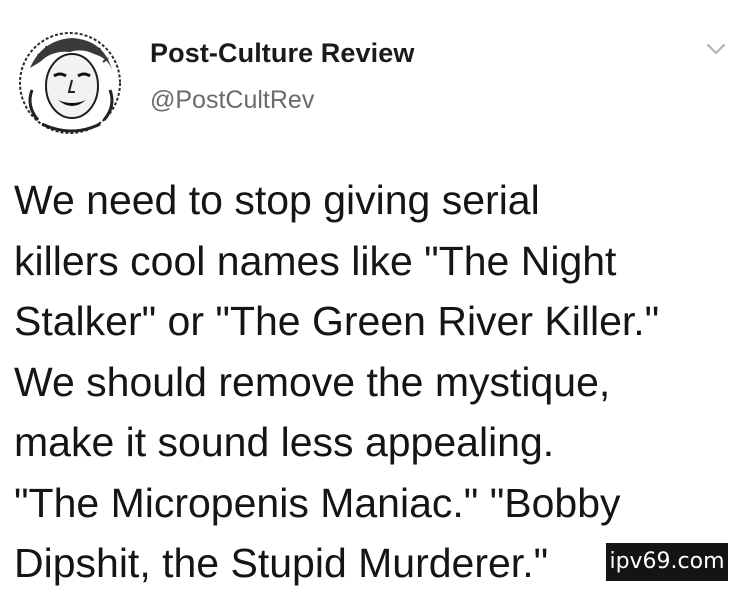 This screenshot has height=602, width=750. I want to click on tweet-line: Stalker" or "The Green River Killer.", so click(337, 321).